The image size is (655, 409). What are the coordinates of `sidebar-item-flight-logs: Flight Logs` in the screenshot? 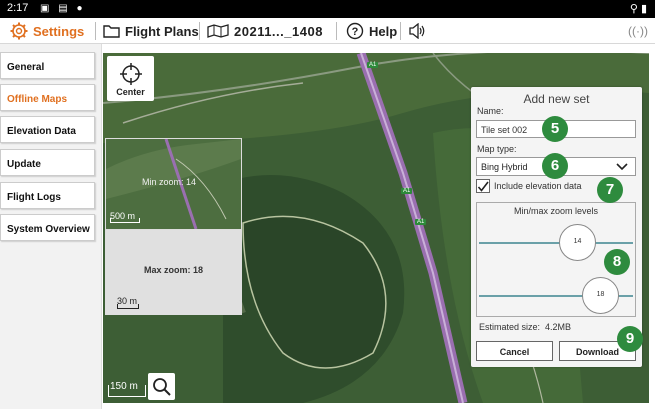 It's located at (47, 195).